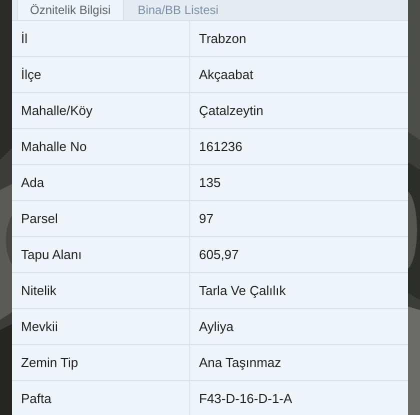  I want to click on table-cell-text: İlçe, so click(31, 75).